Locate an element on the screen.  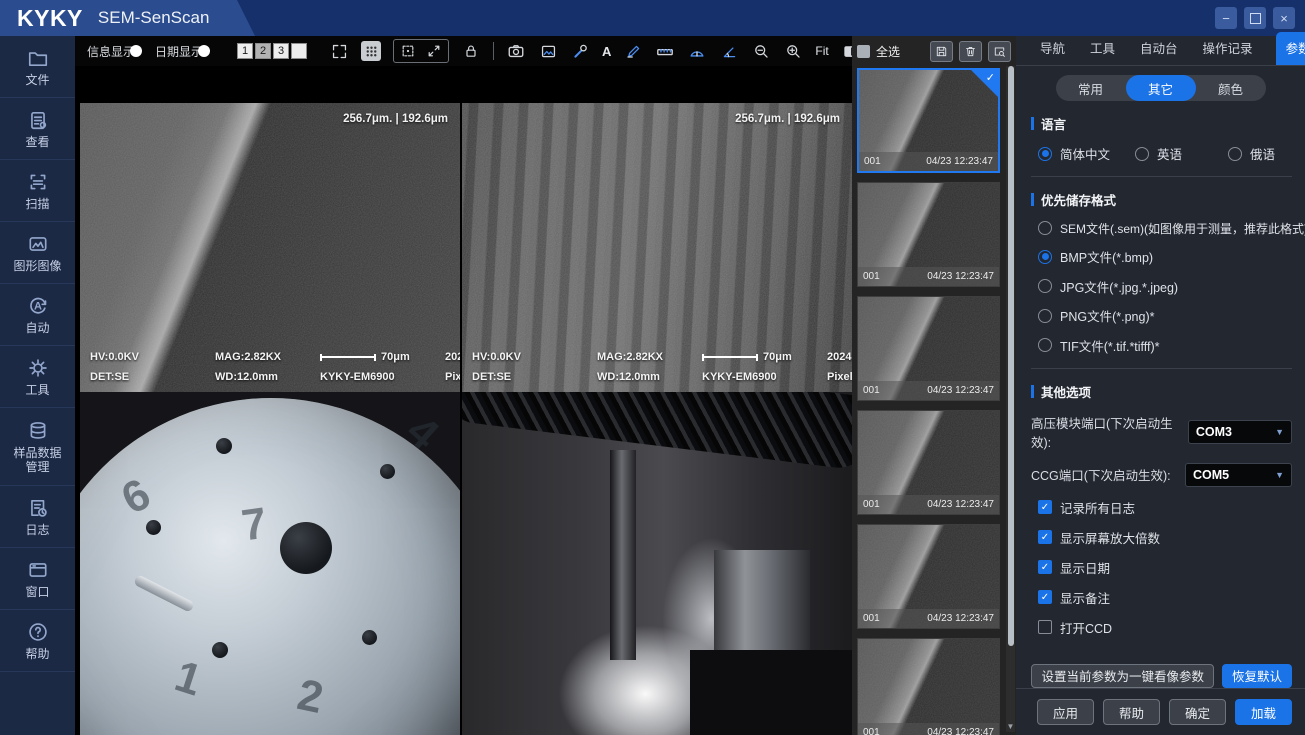
view-2-button: 2 is located at coordinates (263, 51).